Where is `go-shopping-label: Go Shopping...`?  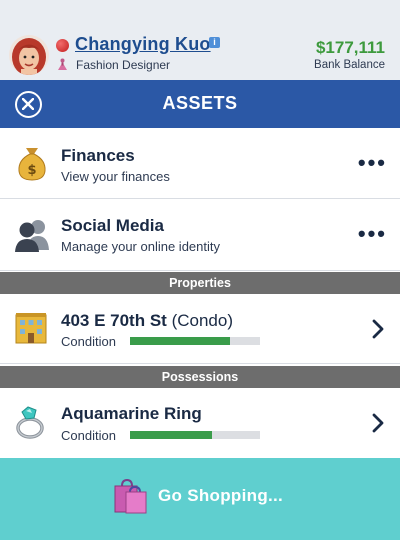 go-shopping-label: Go Shopping... is located at coordinates (220, 496).